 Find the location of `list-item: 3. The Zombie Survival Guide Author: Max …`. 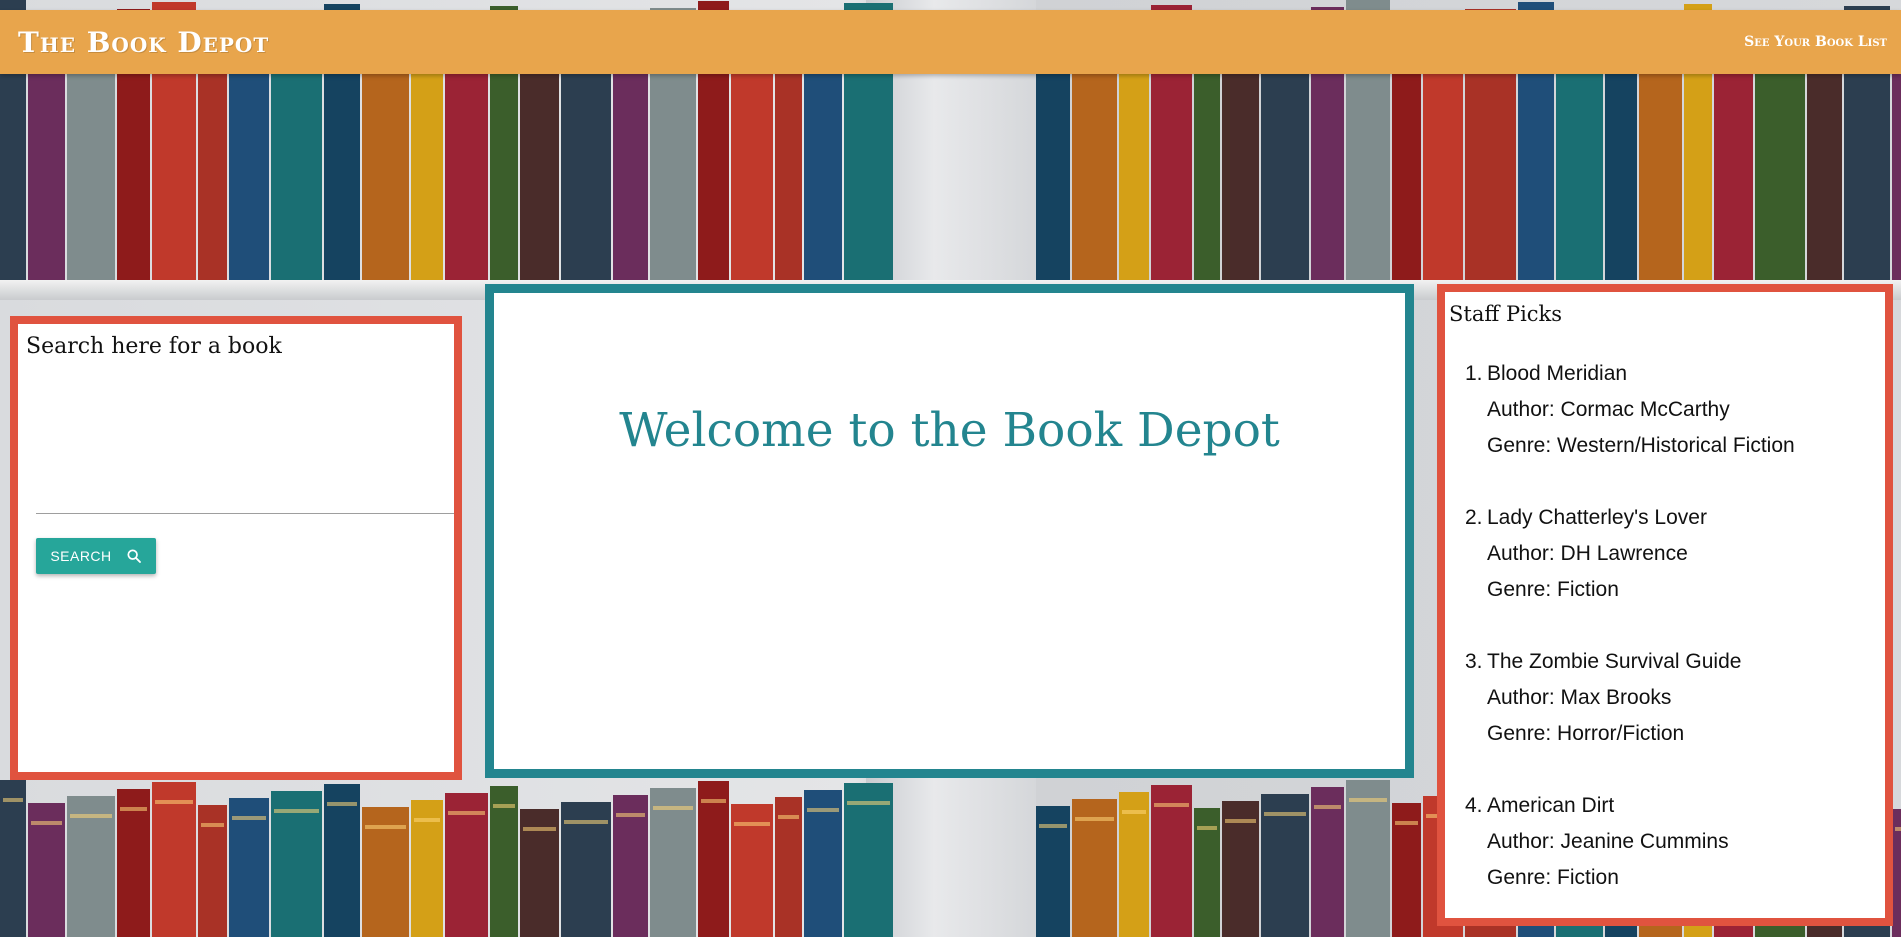

list-item: 3. The Zombie Survival Guide Author: Max … is located at coordinates (1630, 698).